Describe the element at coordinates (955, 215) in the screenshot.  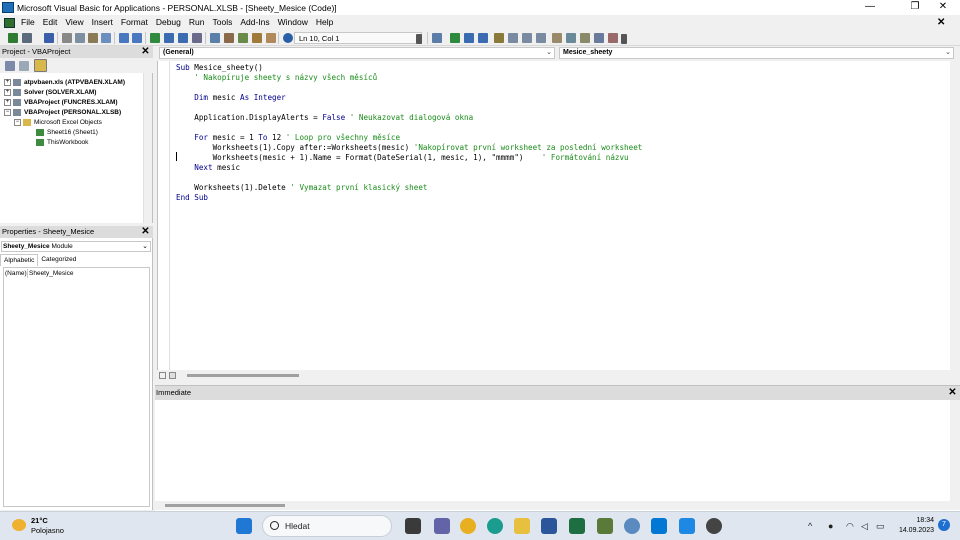
I see `code-vertical-scrollbar` at that location.